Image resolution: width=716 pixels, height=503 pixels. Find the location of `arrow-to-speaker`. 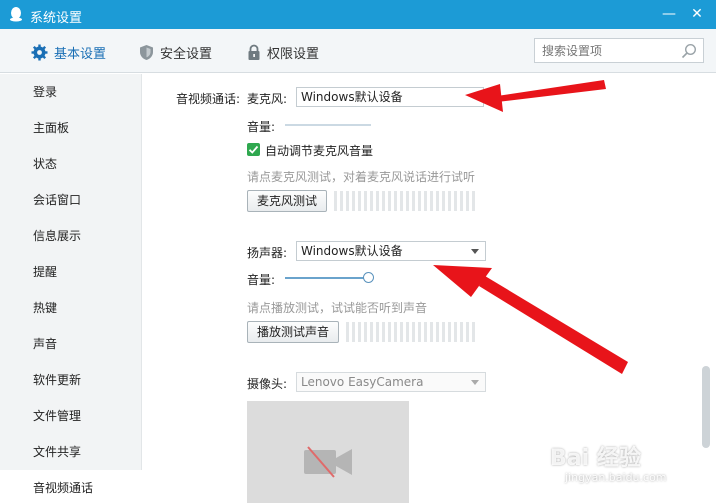

arrow-to-speaker is located at coordinates (530, 319).